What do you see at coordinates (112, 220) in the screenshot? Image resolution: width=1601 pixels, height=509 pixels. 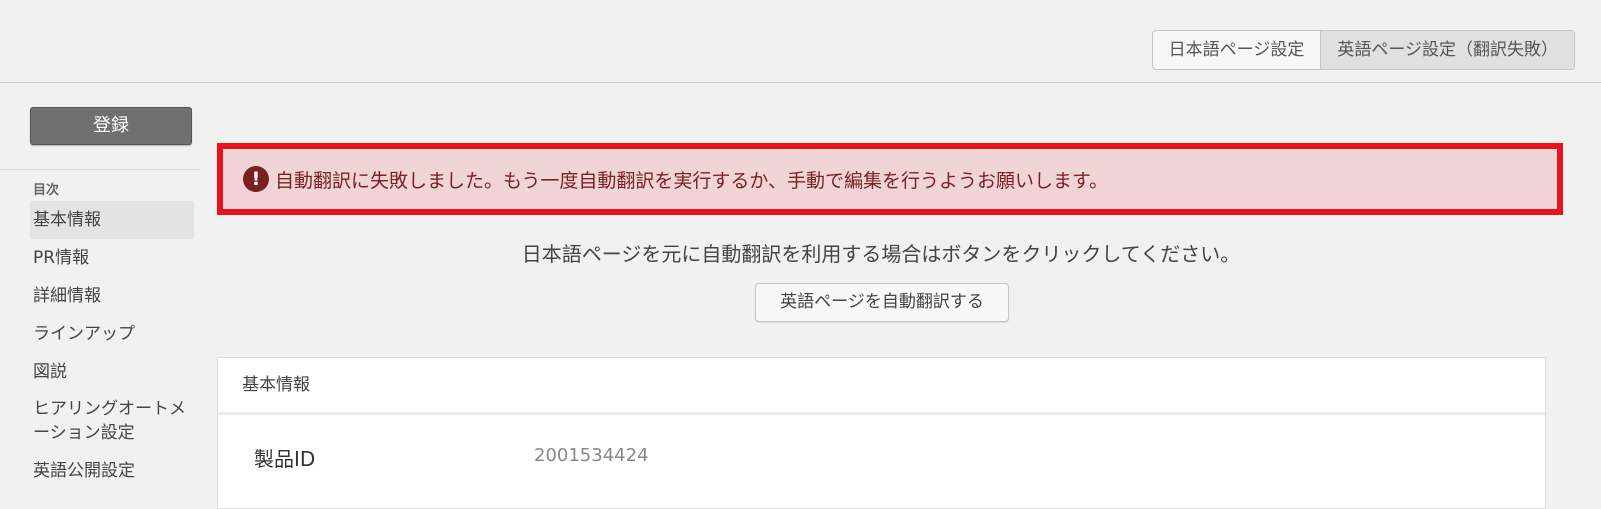 I see `toc-item-basic-info: 基本情報` at bounding box center [112, 220].